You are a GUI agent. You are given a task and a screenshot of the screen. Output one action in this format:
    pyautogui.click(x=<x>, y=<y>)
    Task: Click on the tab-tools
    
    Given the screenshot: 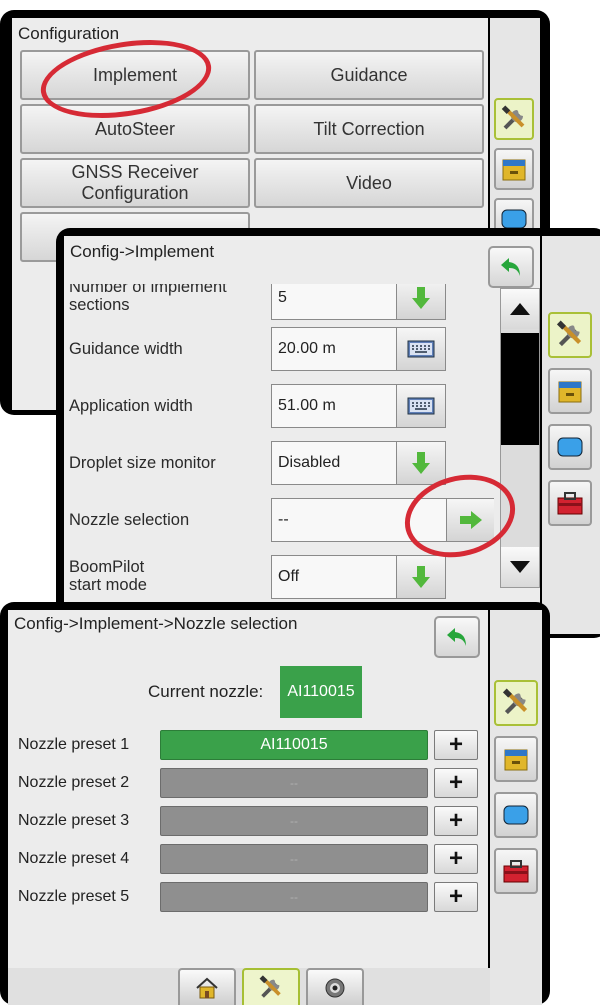 What is the action you would take?
    pyautogui.click(x=271, y=986)
    